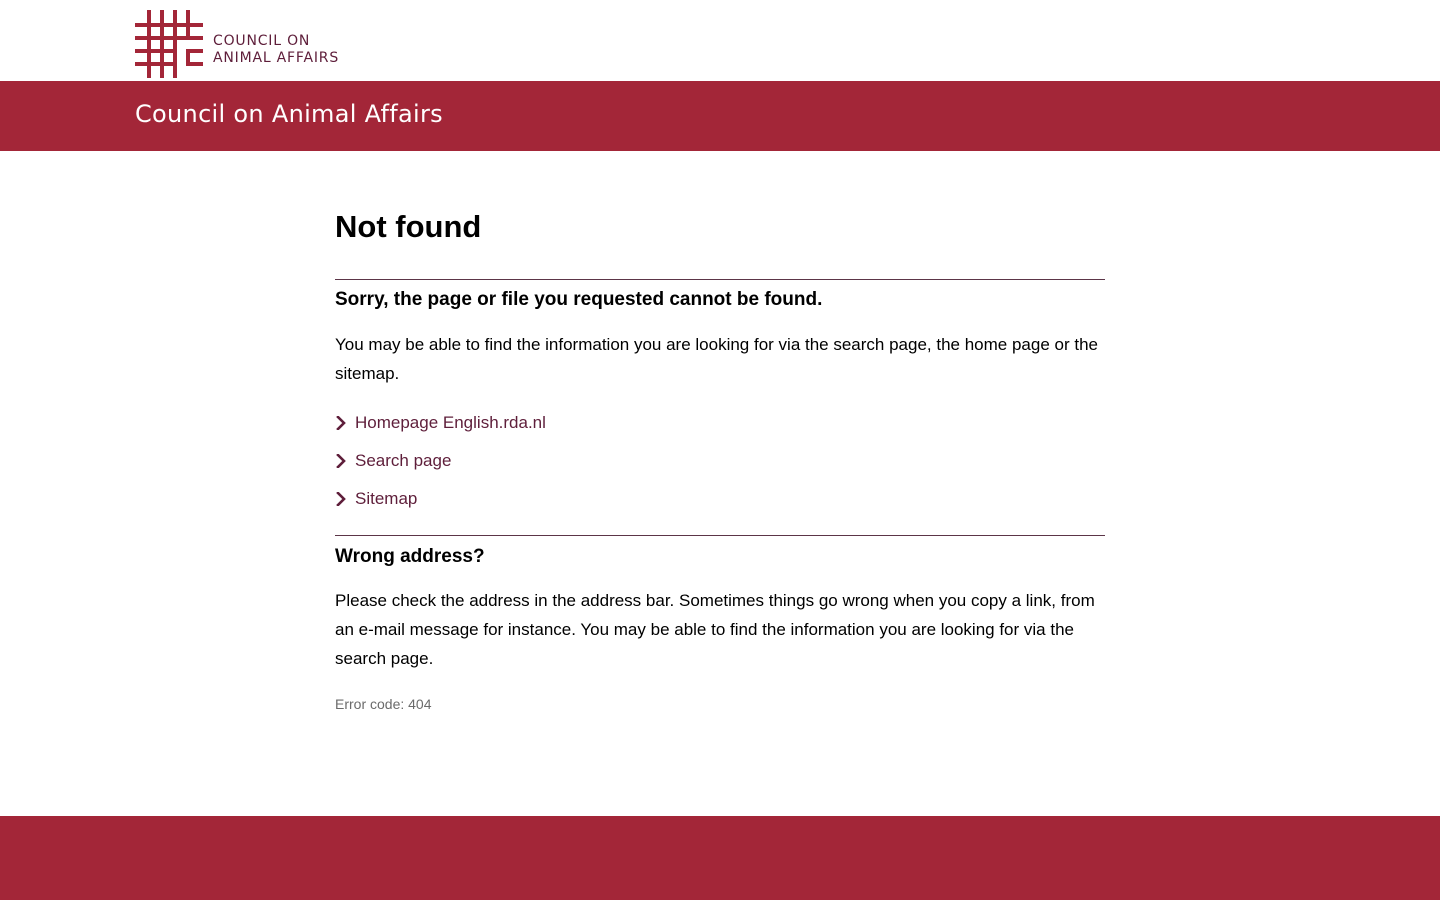 This screenshot has width=1440, height=900. Describe the element at coordinates (450, 422) in the screenshot. I see `homepage-link: Homepage English.rda.nl` at that location.